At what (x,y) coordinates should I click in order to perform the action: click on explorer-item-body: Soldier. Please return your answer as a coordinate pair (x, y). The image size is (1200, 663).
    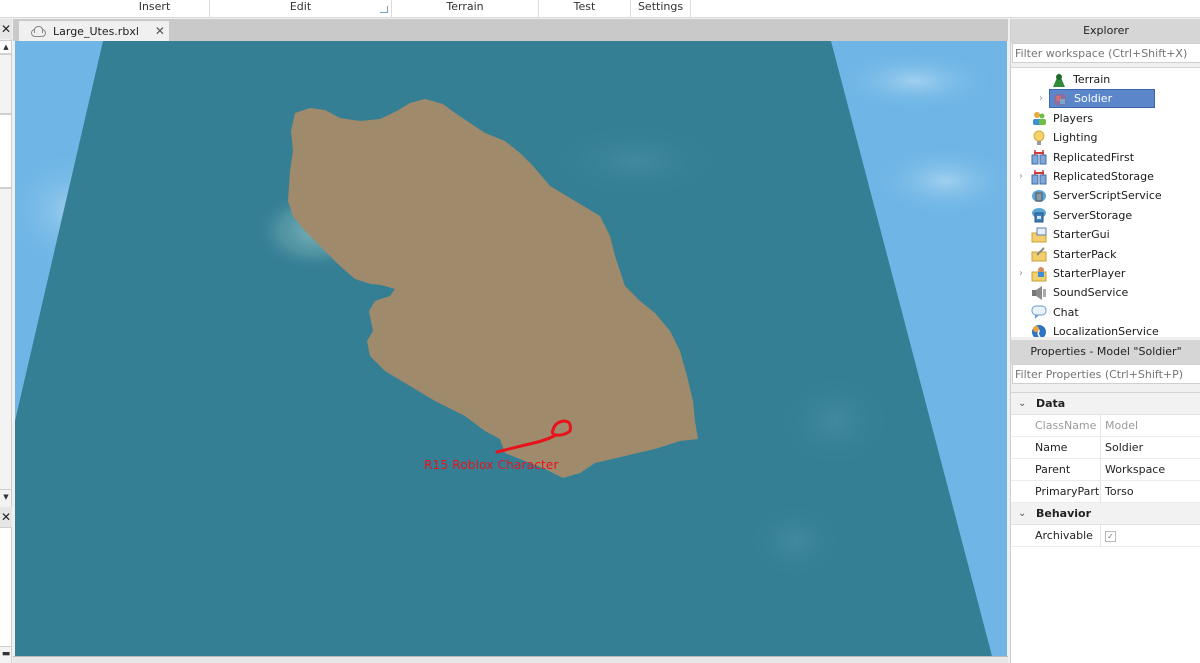
    Looking at the image, I should click on (1102, 99).